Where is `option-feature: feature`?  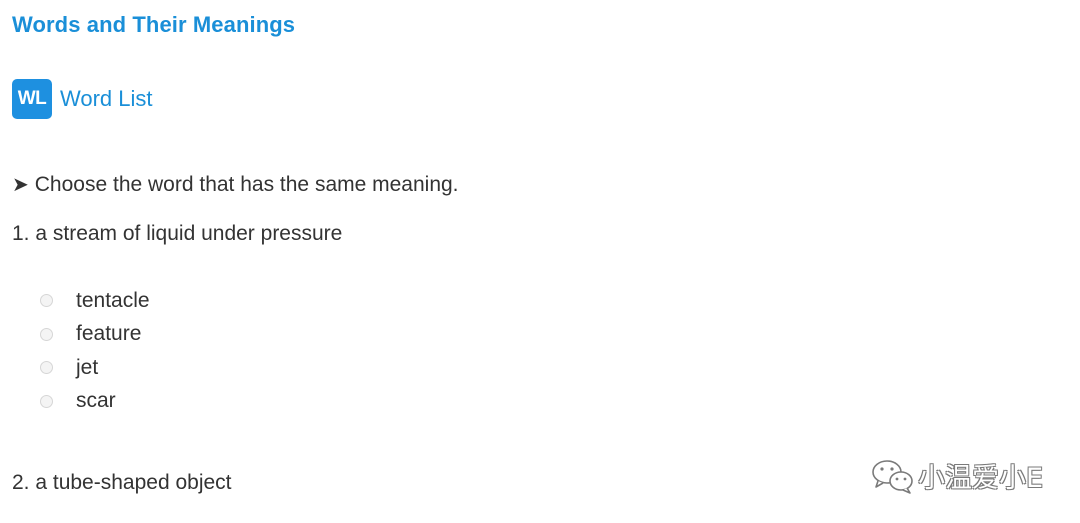 option-feature: feature is located at coordinates (94, 335).